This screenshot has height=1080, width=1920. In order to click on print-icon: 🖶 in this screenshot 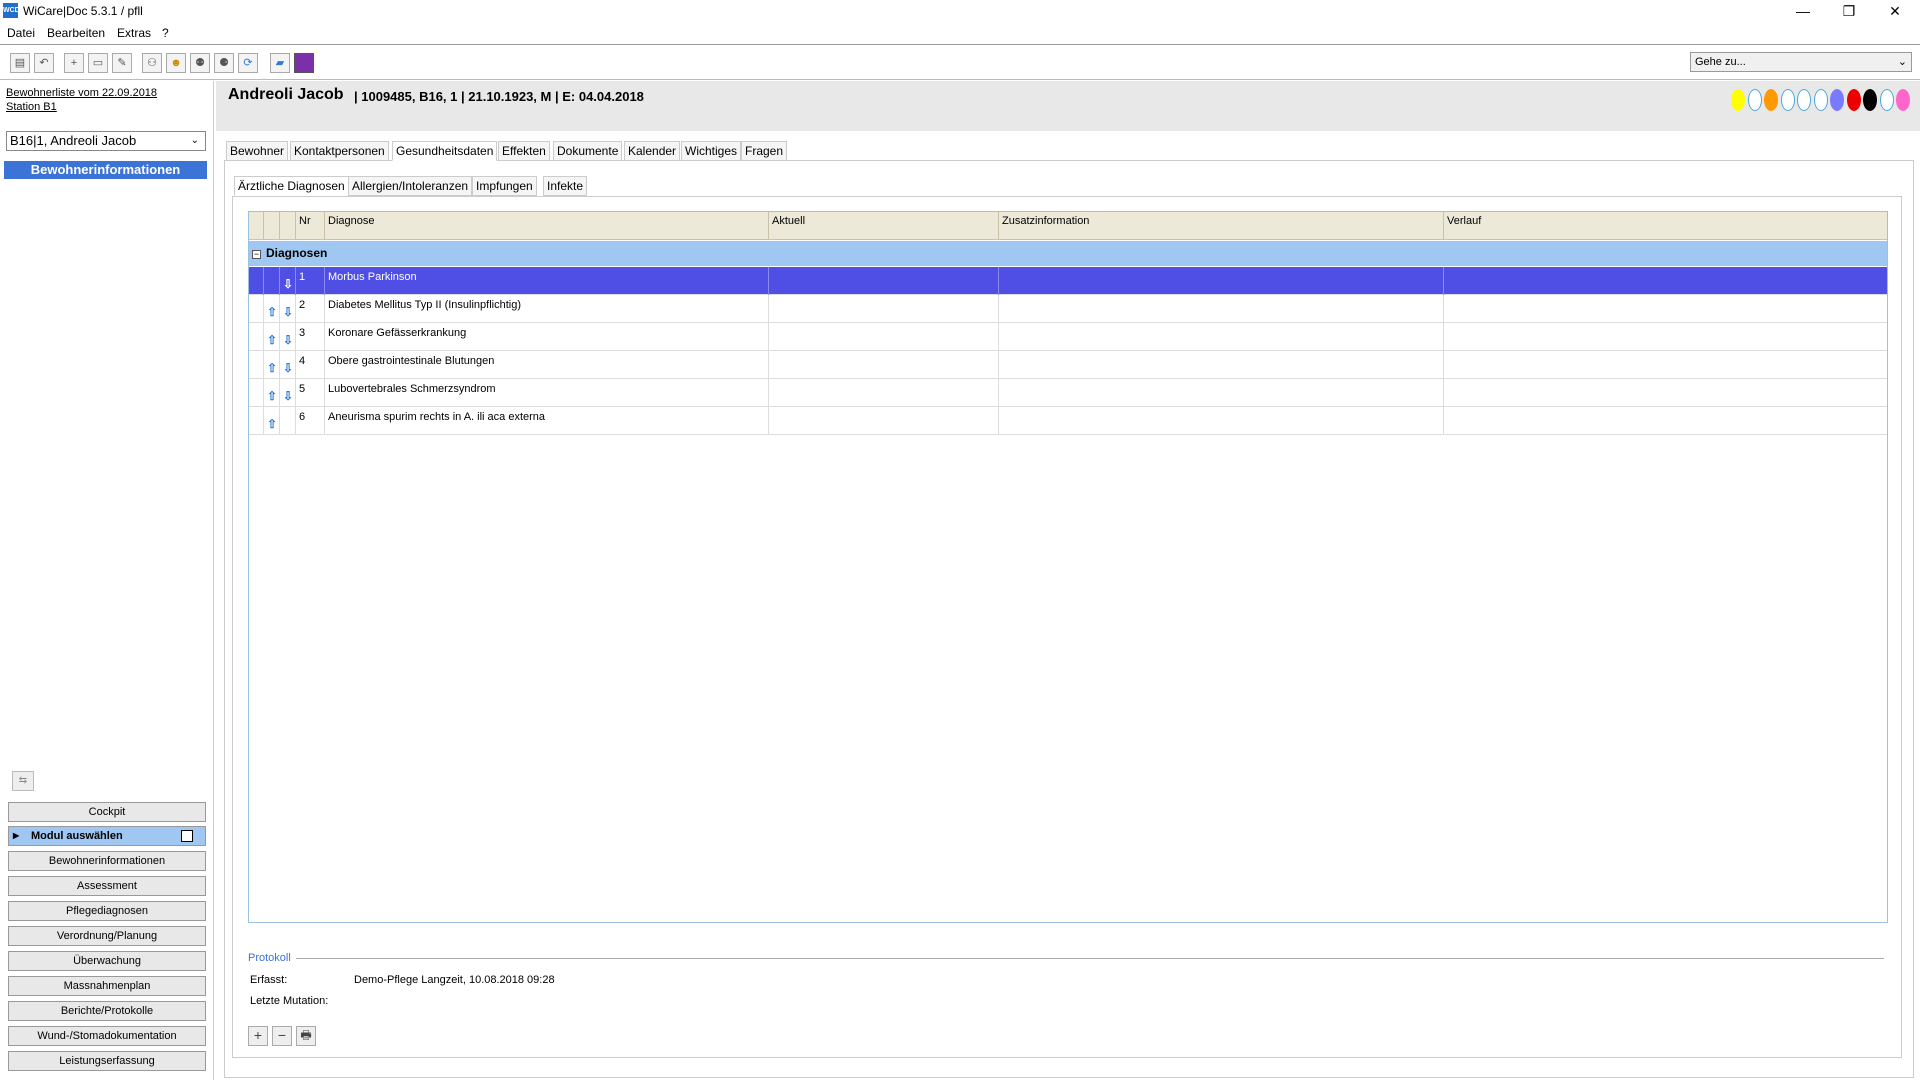, I will do `click(306, 1036)`.